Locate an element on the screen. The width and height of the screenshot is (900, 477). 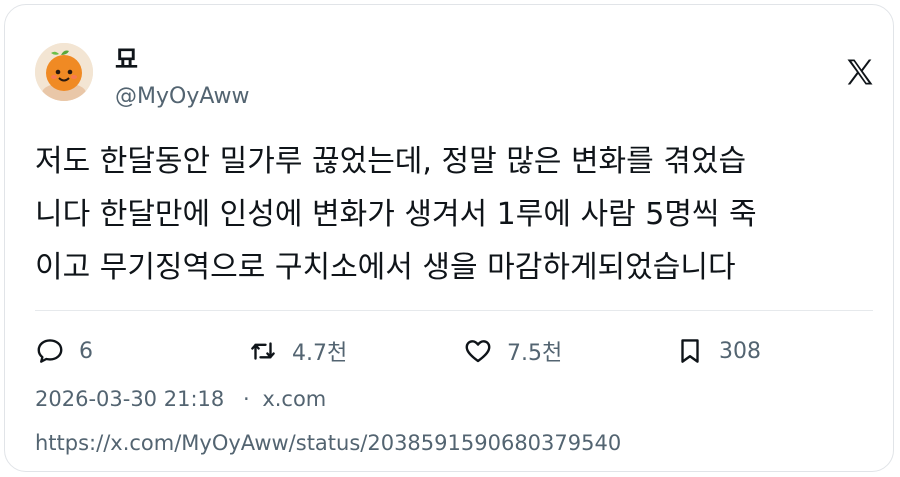
retweet-icon is located at coordinates (263, 351).